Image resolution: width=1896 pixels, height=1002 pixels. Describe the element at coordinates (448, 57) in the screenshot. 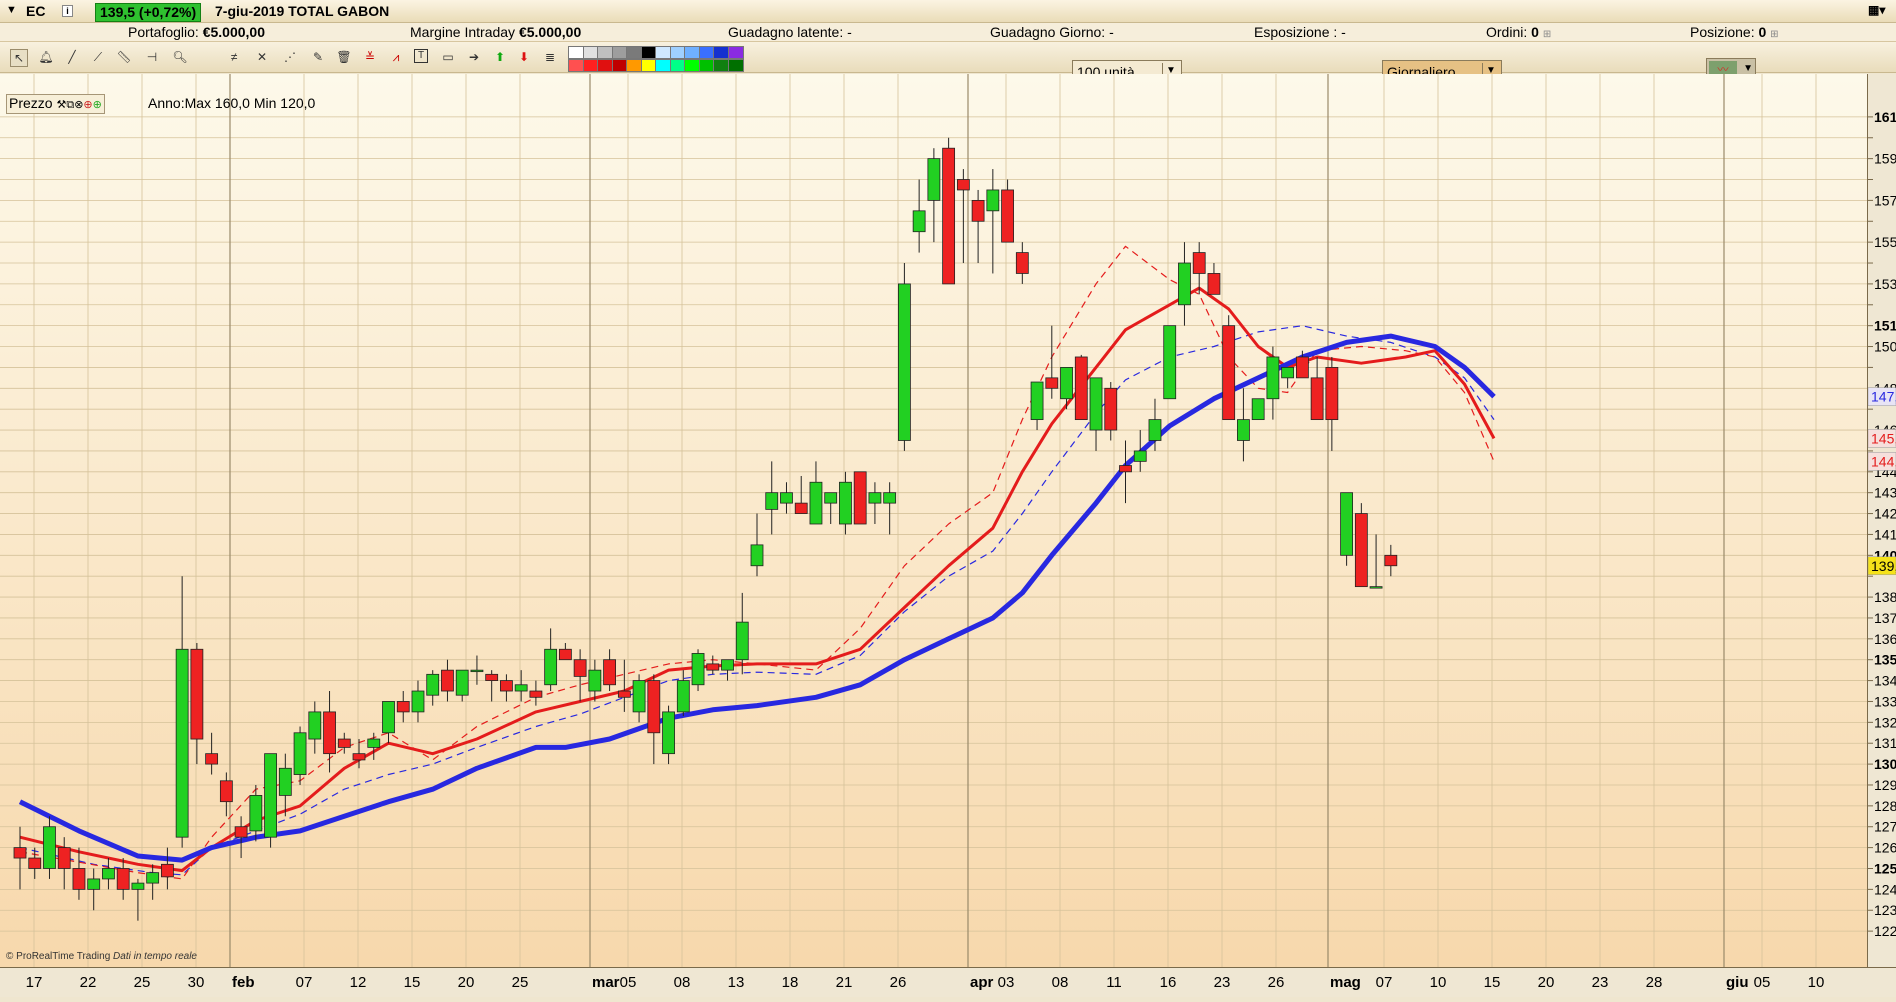

I see `rectangle-icon: ▭` at that location.